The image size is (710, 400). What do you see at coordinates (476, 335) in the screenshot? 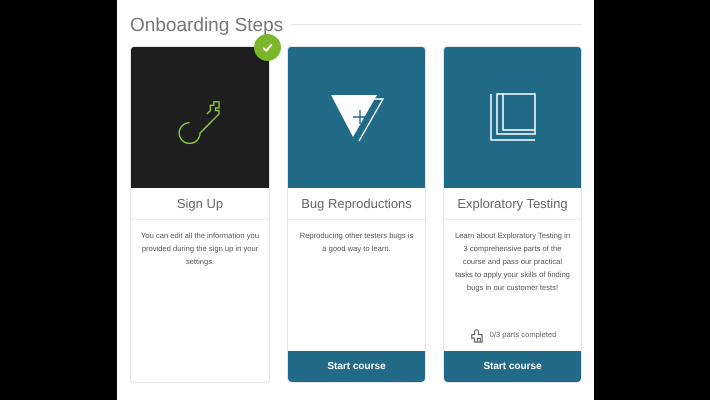
I see `puzzle-icon` at bounding box center [476, 335].